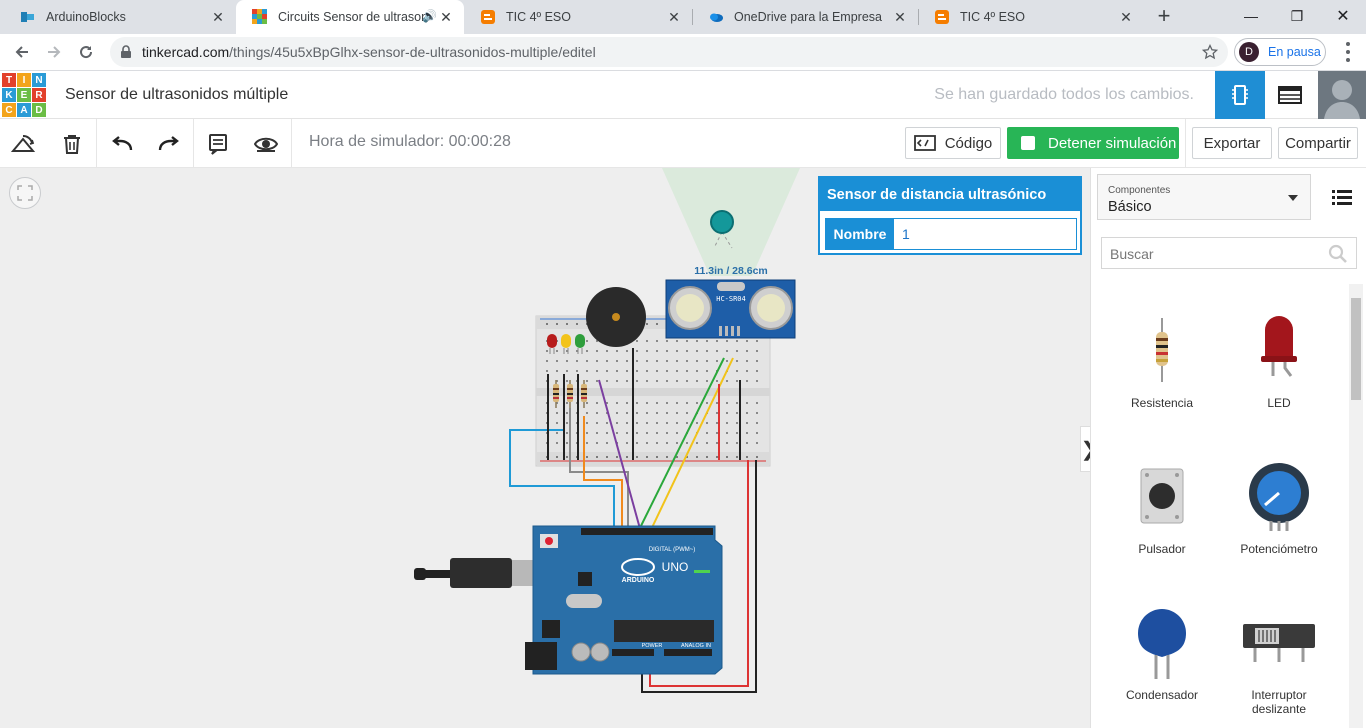 Image resolution: width=1366 pixels, height=728 pixels. Describe the element at coordinates (638, 580) in the screenshot. I see `arduino-brand-label: ARDUINO` at that location.